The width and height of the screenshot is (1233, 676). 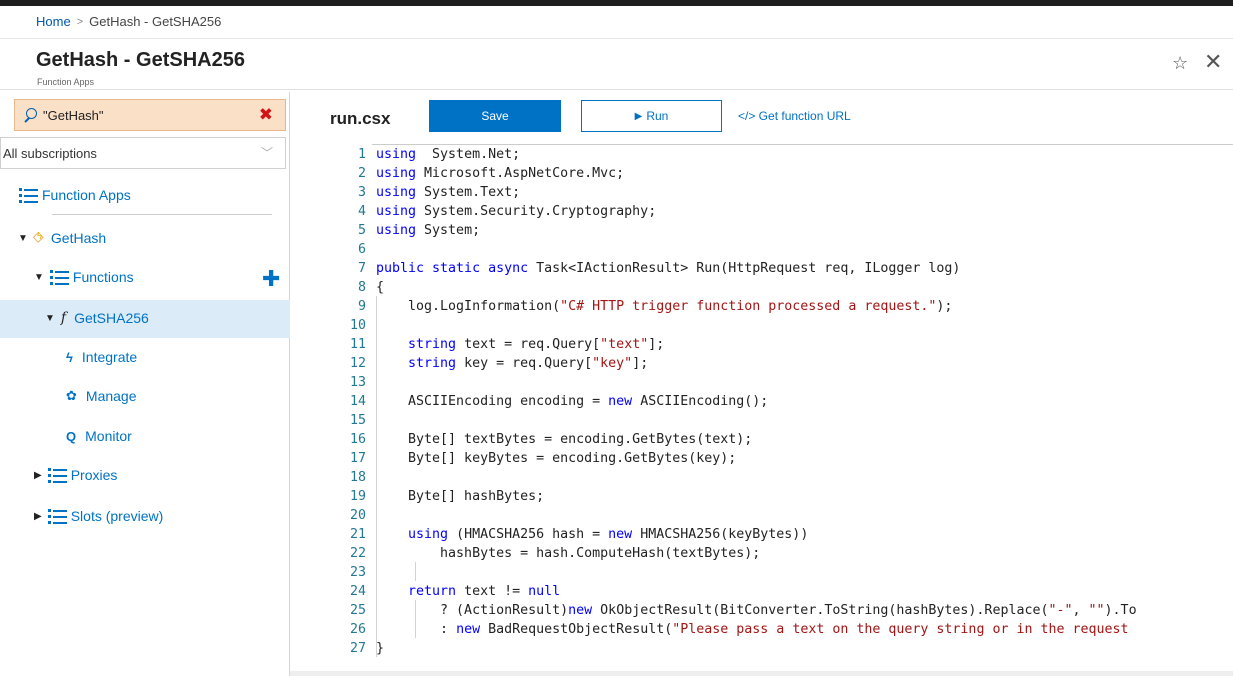 I want to click on code-line: 4 using System.Security.Cryptography;, so click(x=494, y=211).